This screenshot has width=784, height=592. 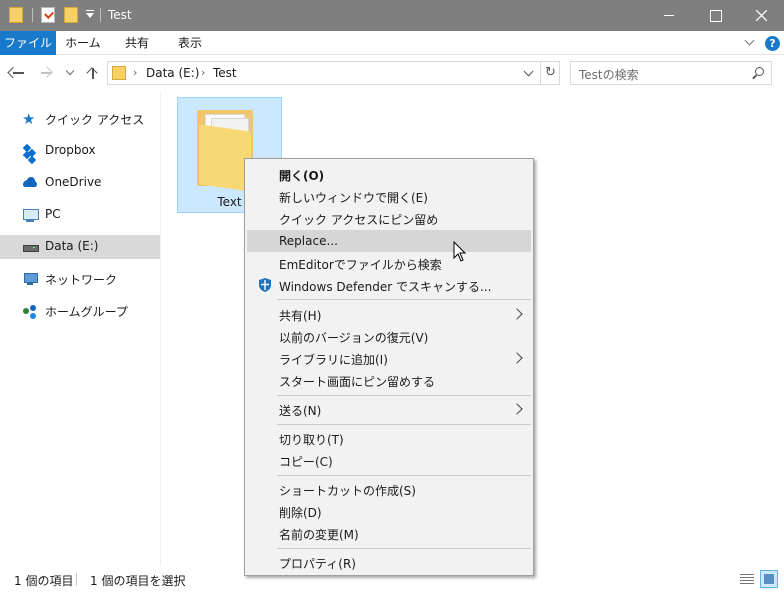 I want to click on tab-file: ファイル, so click(x=28, y=43).